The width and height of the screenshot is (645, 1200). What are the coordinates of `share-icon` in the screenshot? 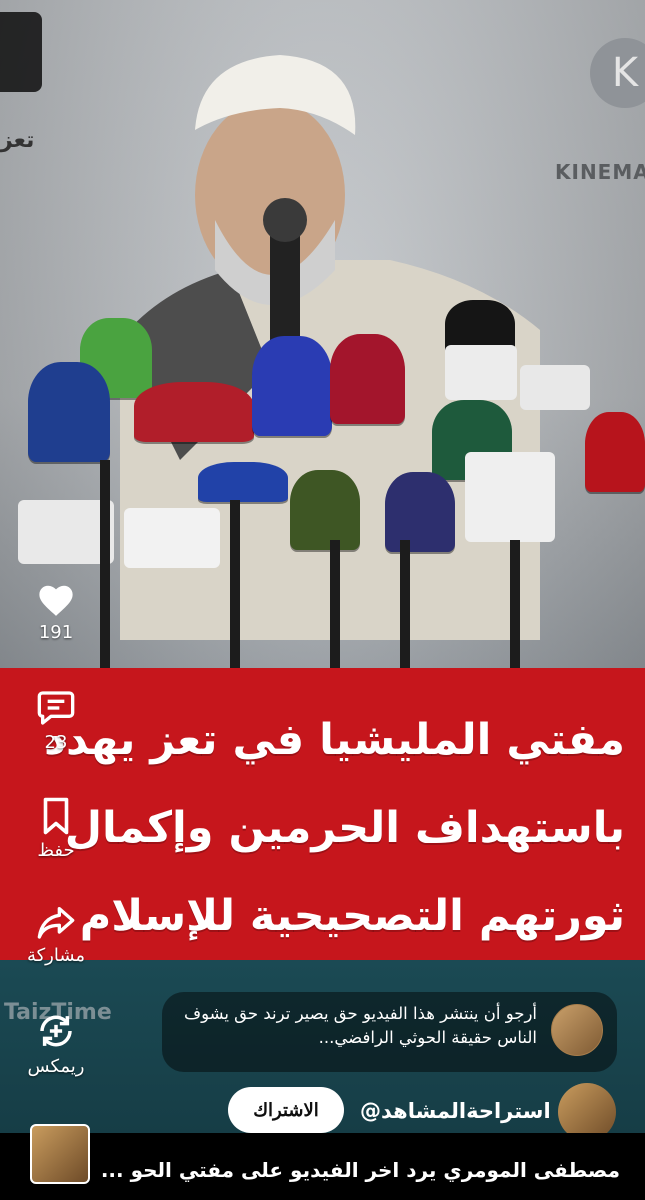 It's located at (56, 923).